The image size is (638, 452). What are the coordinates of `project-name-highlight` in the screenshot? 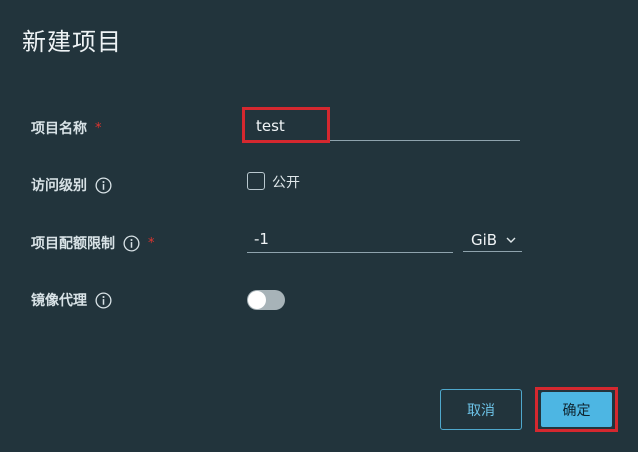 It's located at (286, 125).